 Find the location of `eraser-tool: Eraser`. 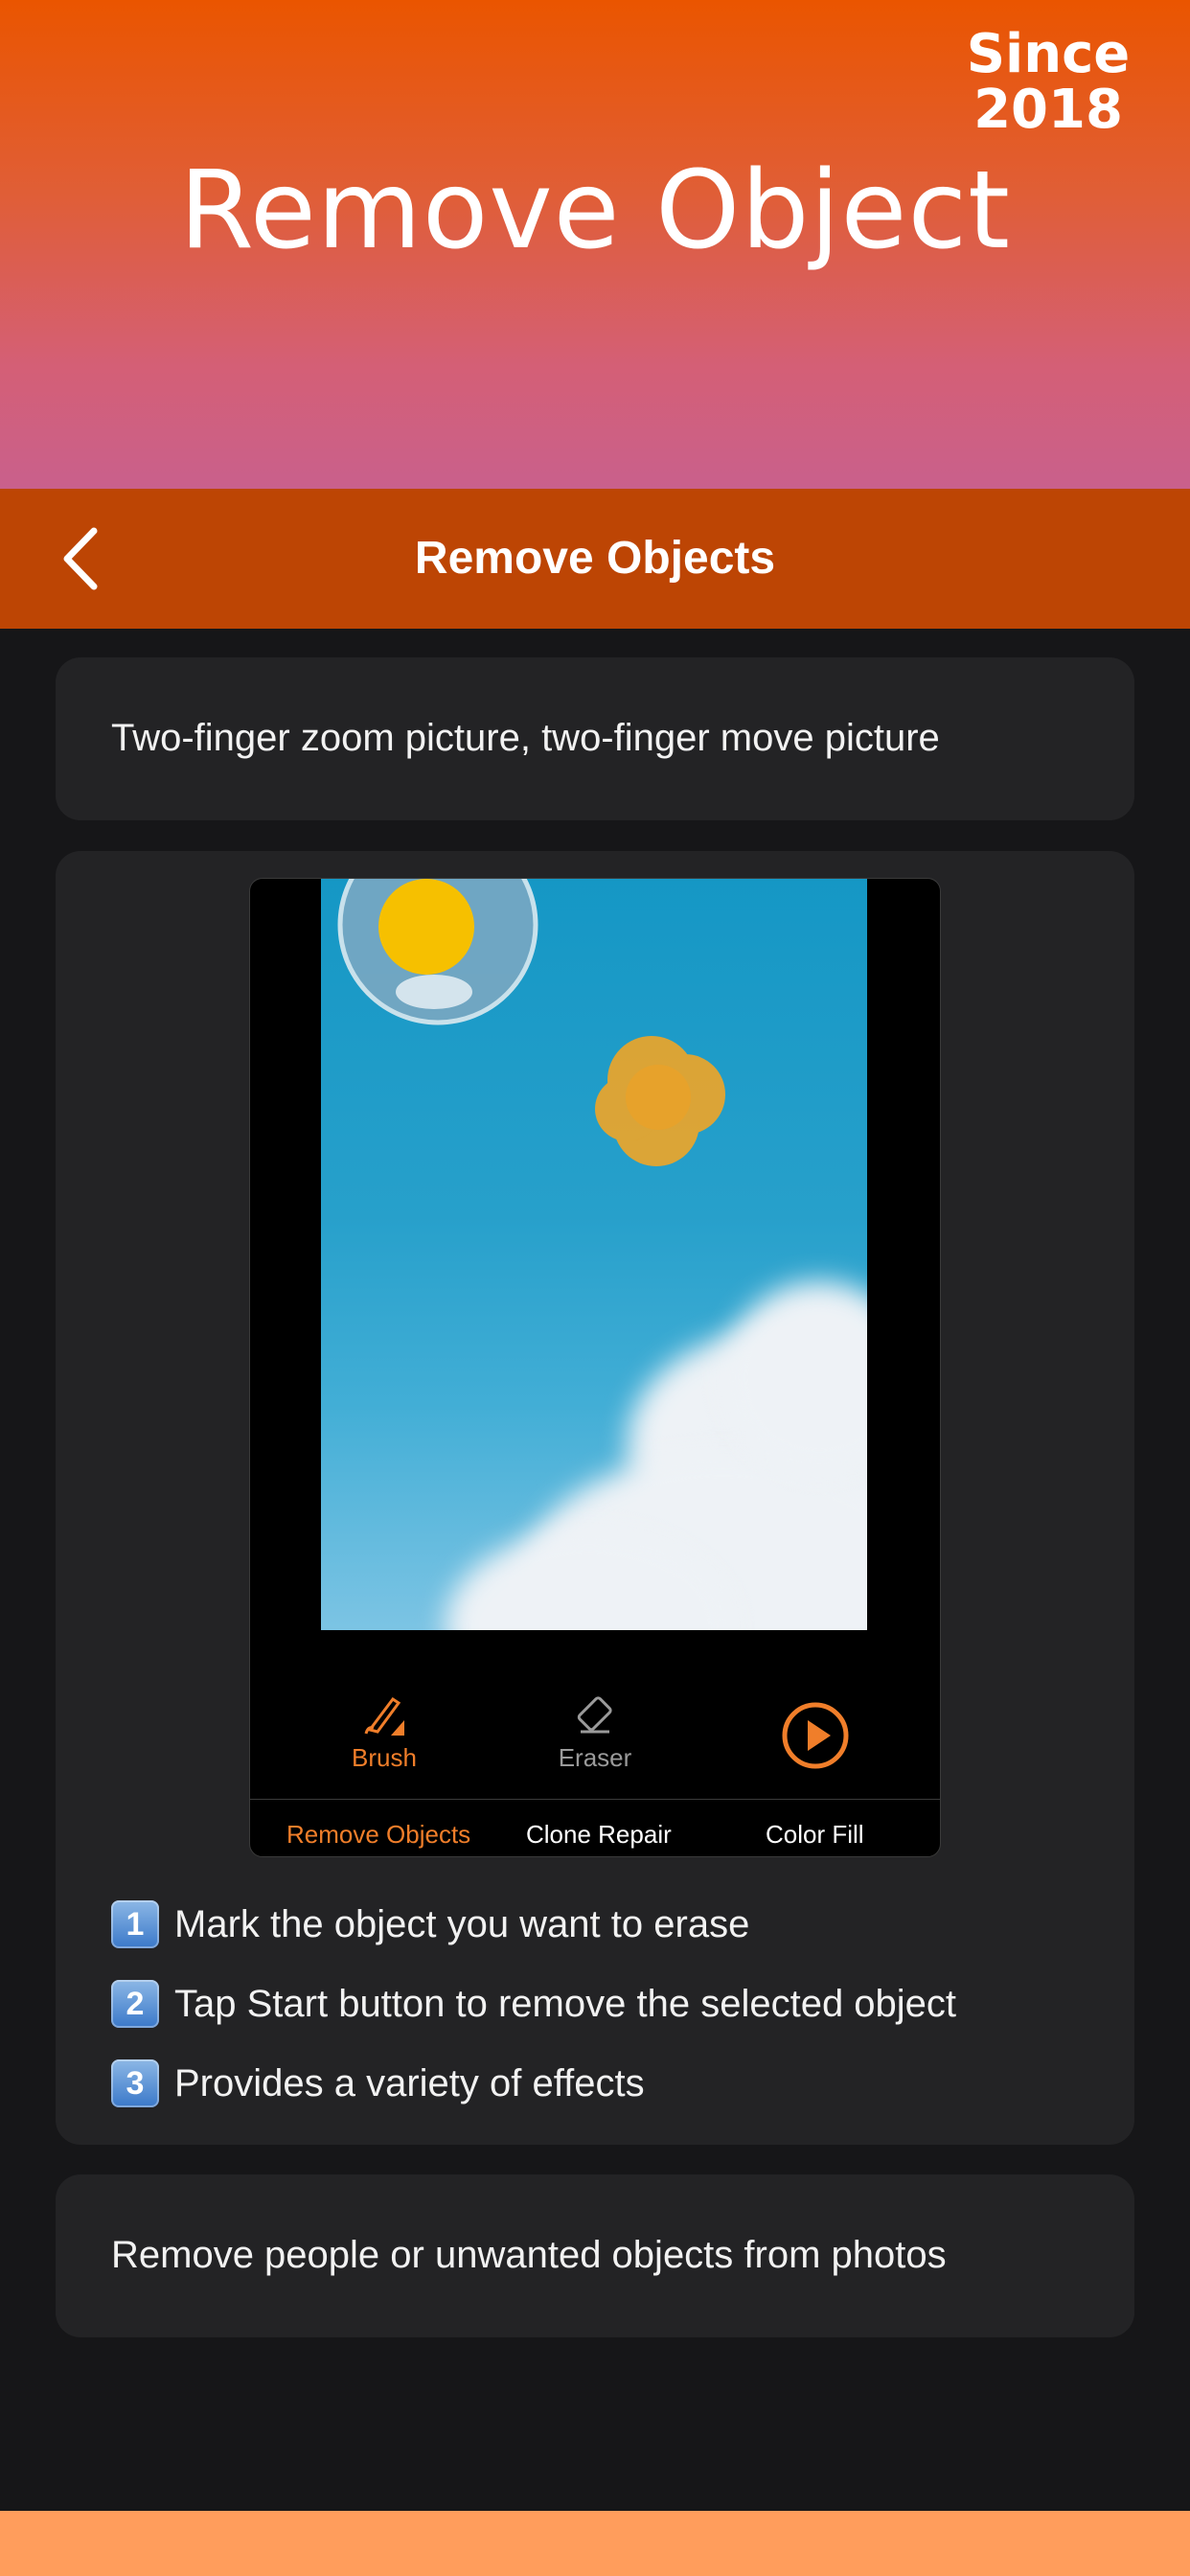

eraser-tool: Eraser is located at coordinates (595, 1731).